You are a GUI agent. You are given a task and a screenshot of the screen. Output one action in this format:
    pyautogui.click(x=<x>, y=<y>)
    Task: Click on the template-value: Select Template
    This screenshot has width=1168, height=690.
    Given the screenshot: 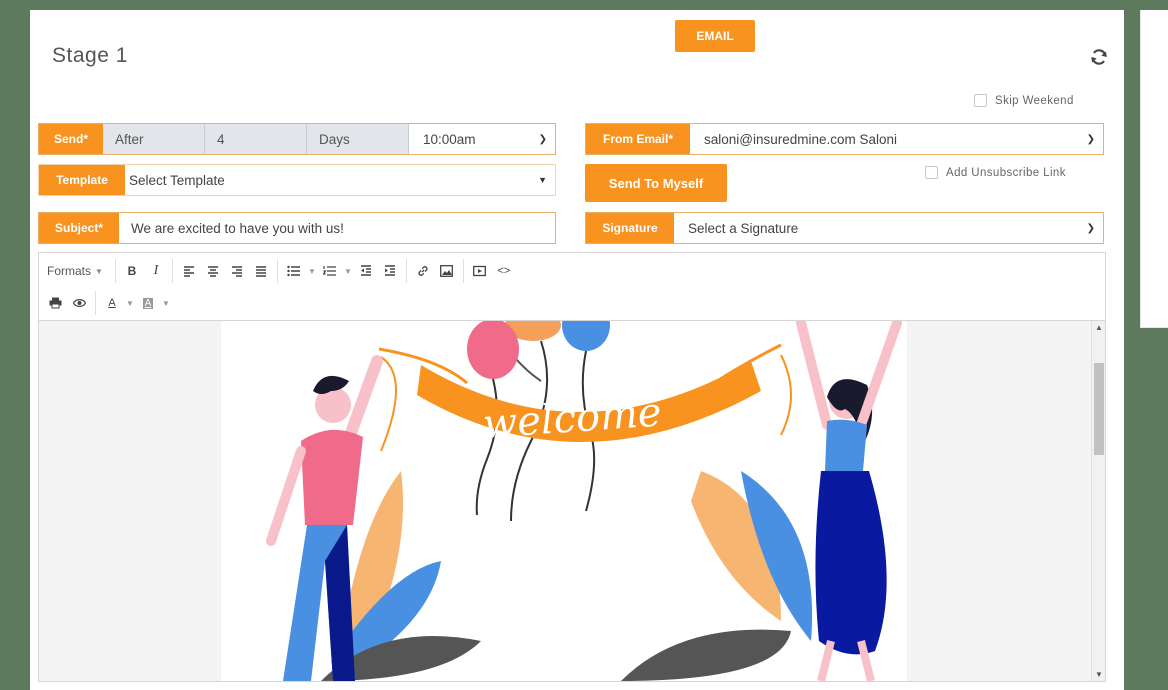 What is the action you would take?
    pyautogui.click(x=177, y=180)
    